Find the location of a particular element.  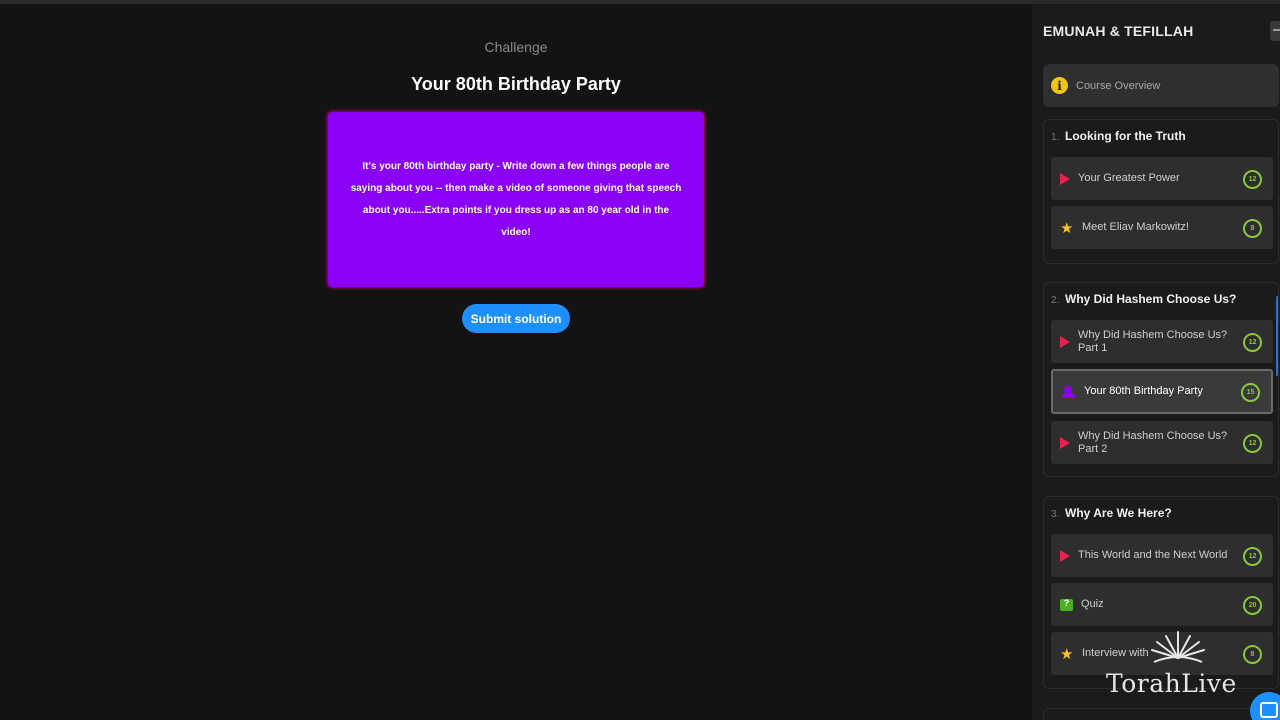

section-number: 1. is located at coordinates (1055, 137).